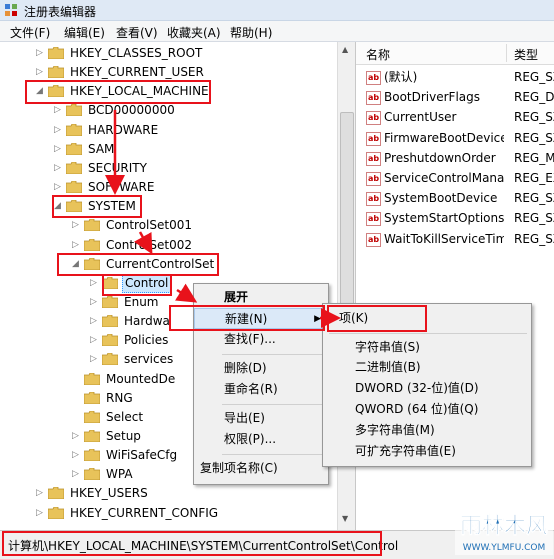 Image resolution: width=554 pixels, height=559 pixels. I want to click on tree-node-label: HKEY_CLASSES_ROOT, so click(136, 53).